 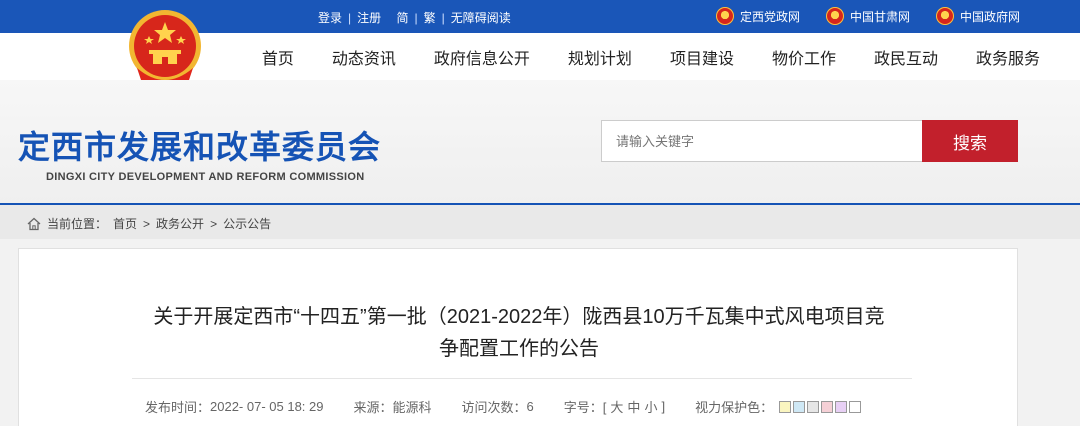 I want to click on register-link: 注册, so click(x=369, y=18).